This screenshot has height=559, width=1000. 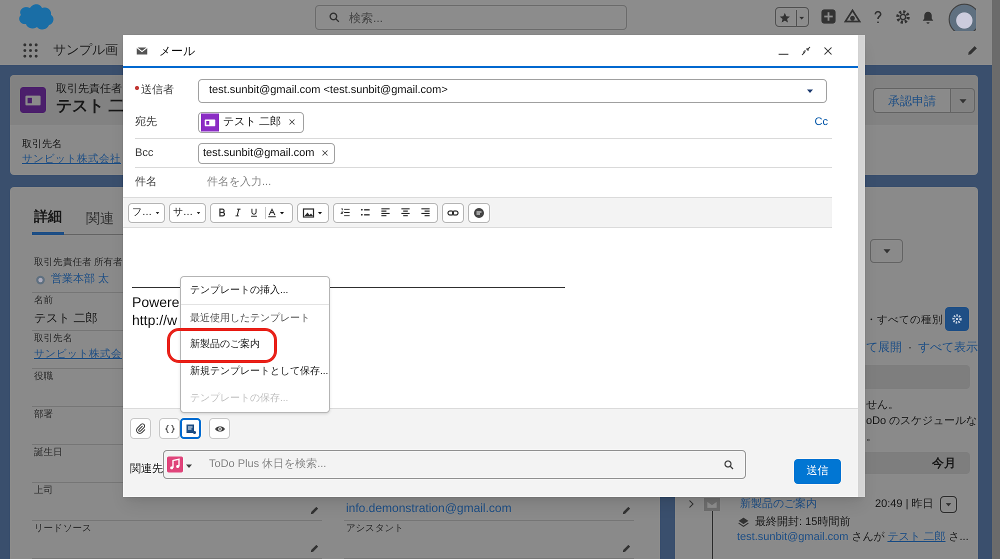 What do you see at coordinates (948, 504) in the screenshot?
I see `menu-button` at bounding box center [948, 504].